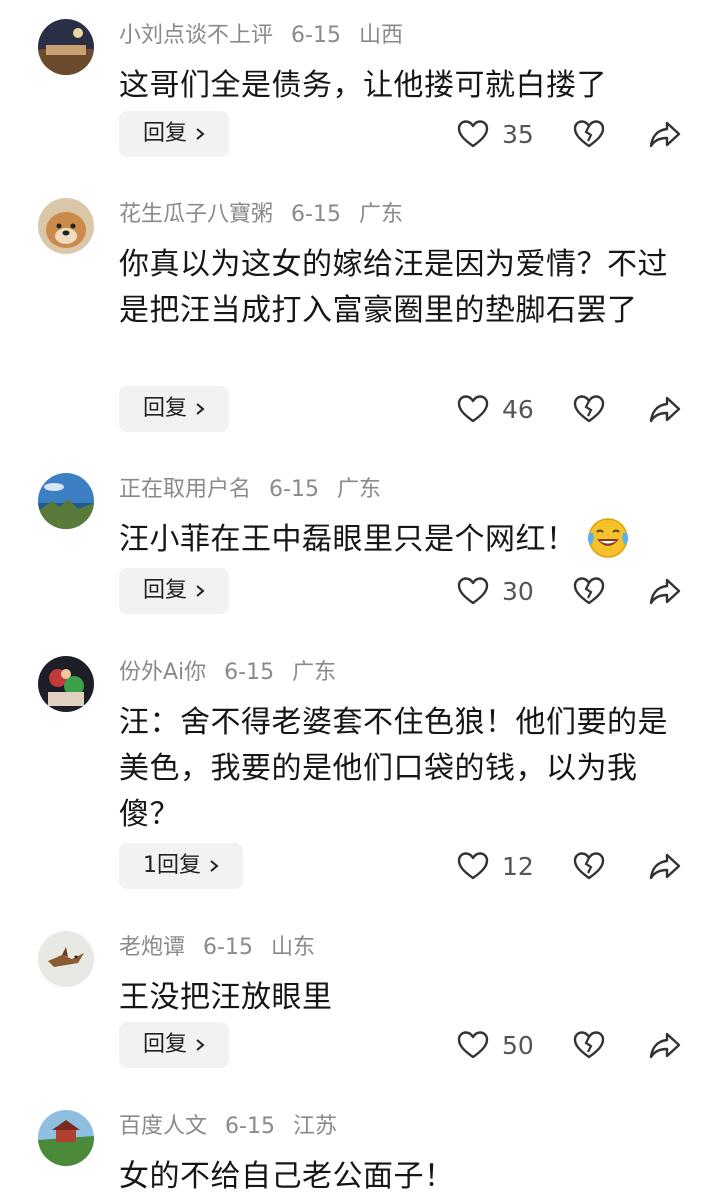 Image resolution: width=720 pixels, height=1200 pixels. Describe the element at coordinates (363, 85) in the screenshot. I see `comment-text: 这哥们全是债务，让他搂可就白搂了` at that location.